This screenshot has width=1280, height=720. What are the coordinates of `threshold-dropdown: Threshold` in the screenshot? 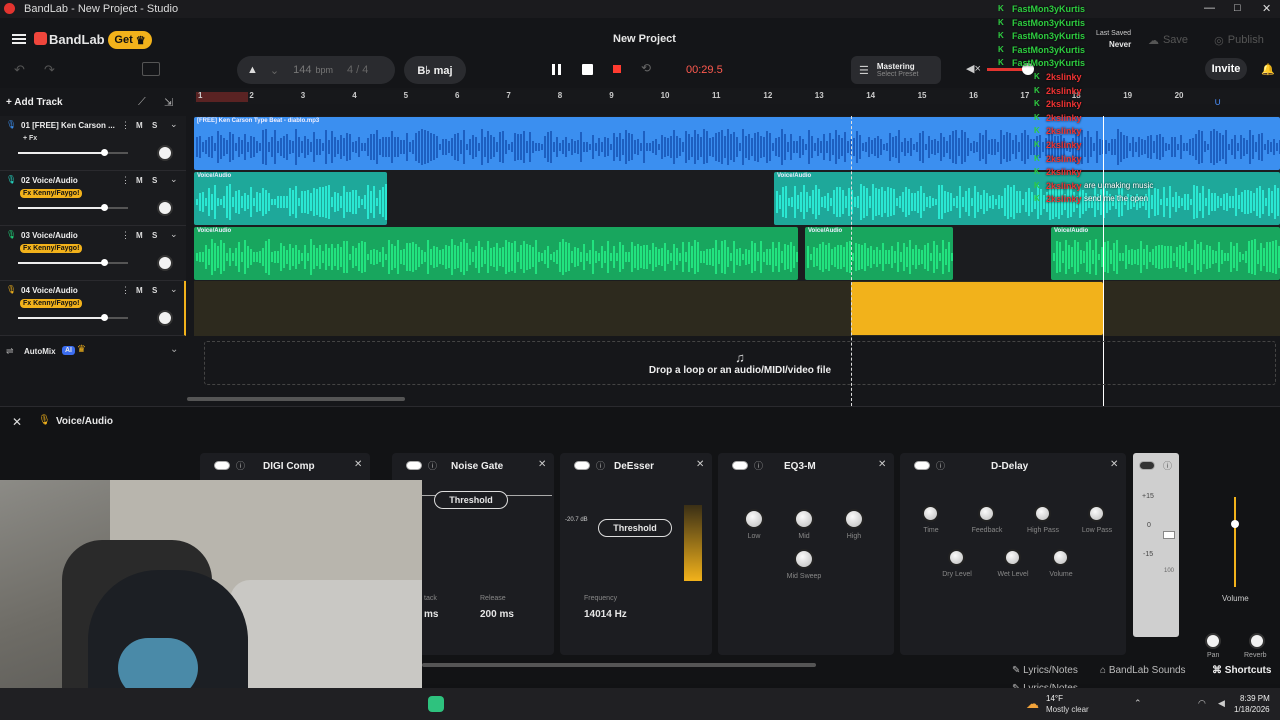 It's located at (471, 500).